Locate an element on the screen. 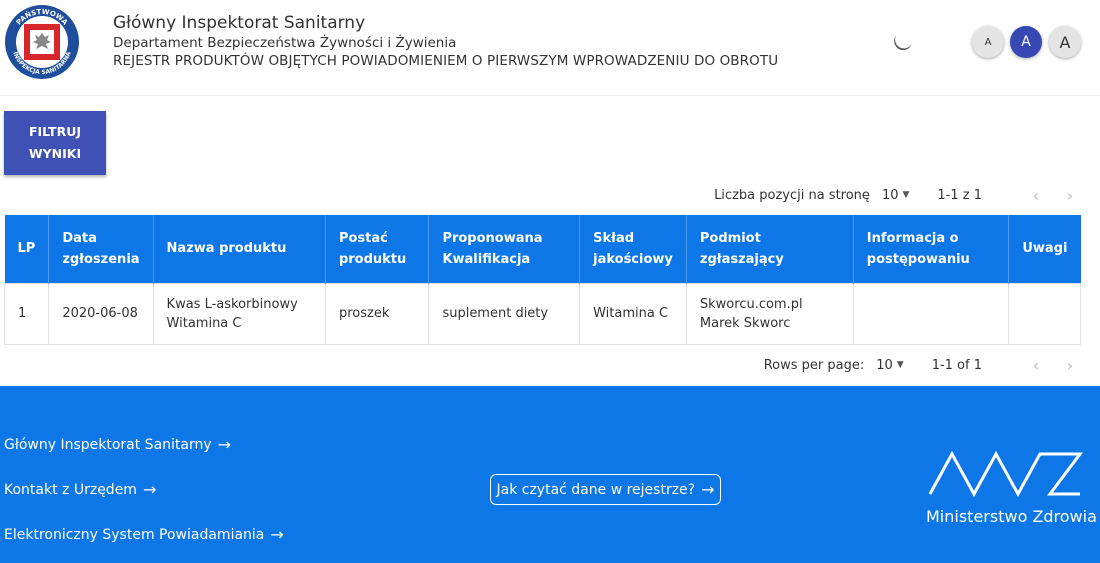  site-title: Główny Inspektorat Sanitarny is located at coordinates (239, 23).